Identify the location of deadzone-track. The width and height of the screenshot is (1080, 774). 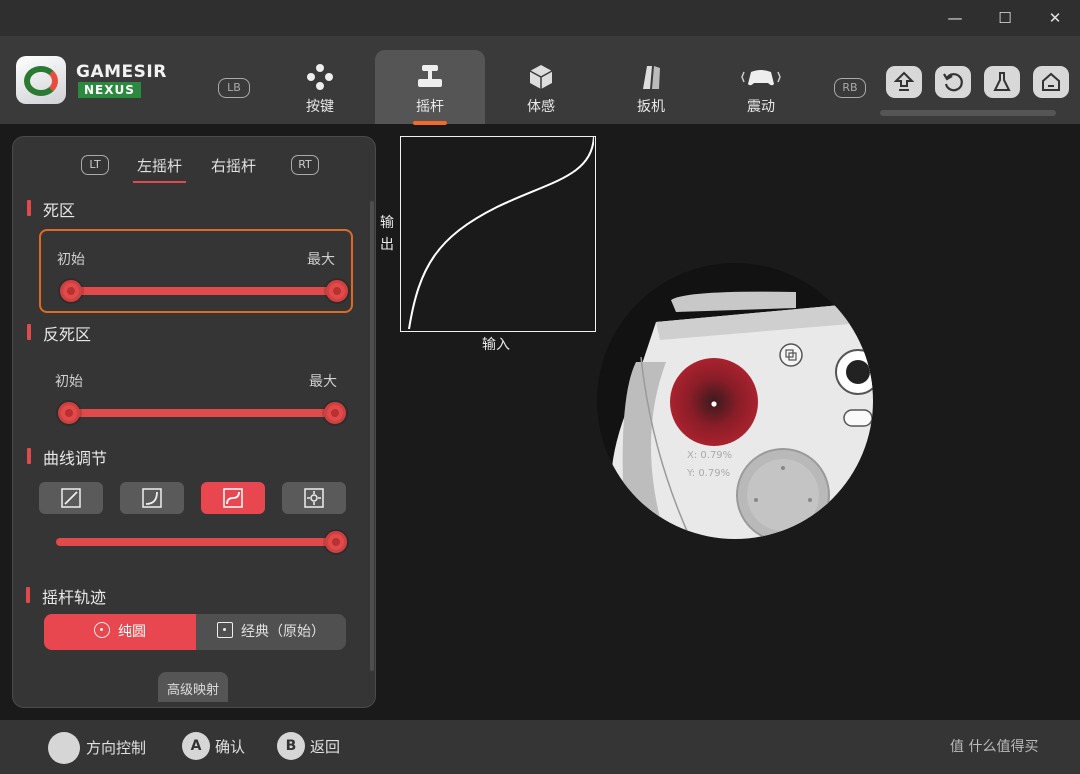
(204, 291).